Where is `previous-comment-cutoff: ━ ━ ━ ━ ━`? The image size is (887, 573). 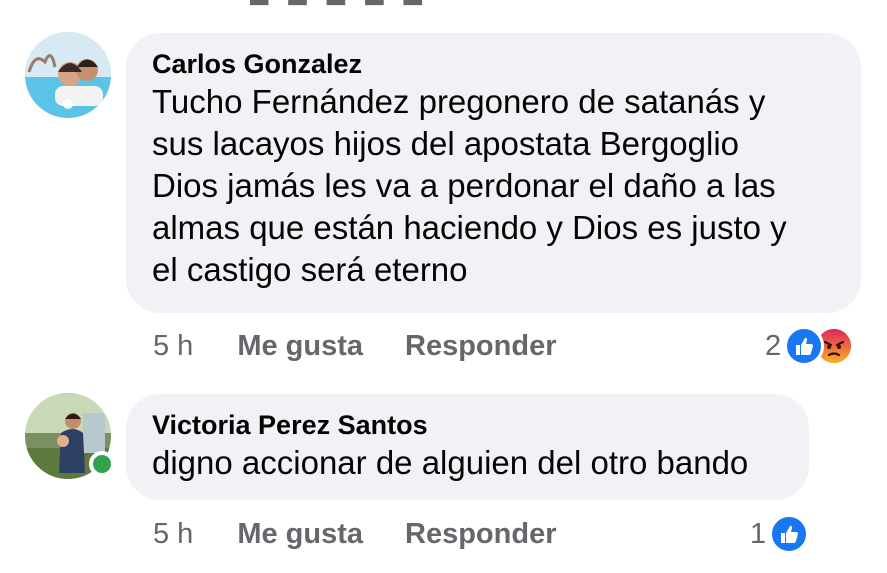
previous-comment-cutoff: ━ ━ ━ ━ ━ is located at coordinates (370, 3).